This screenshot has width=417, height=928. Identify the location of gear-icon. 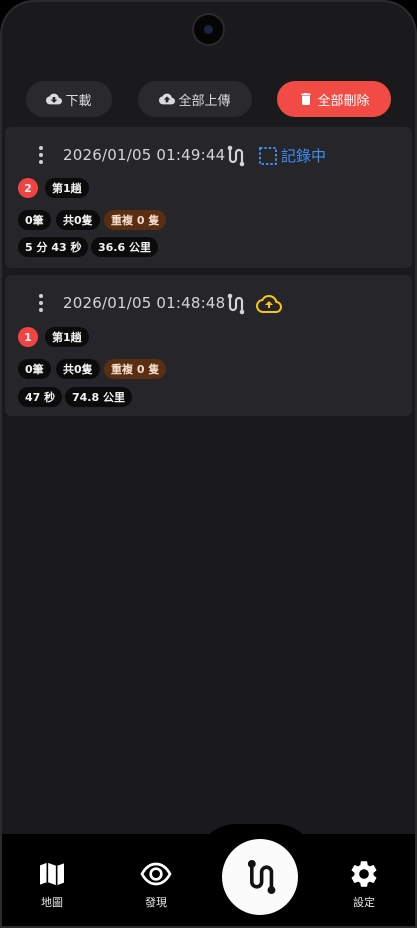
(364, 874).